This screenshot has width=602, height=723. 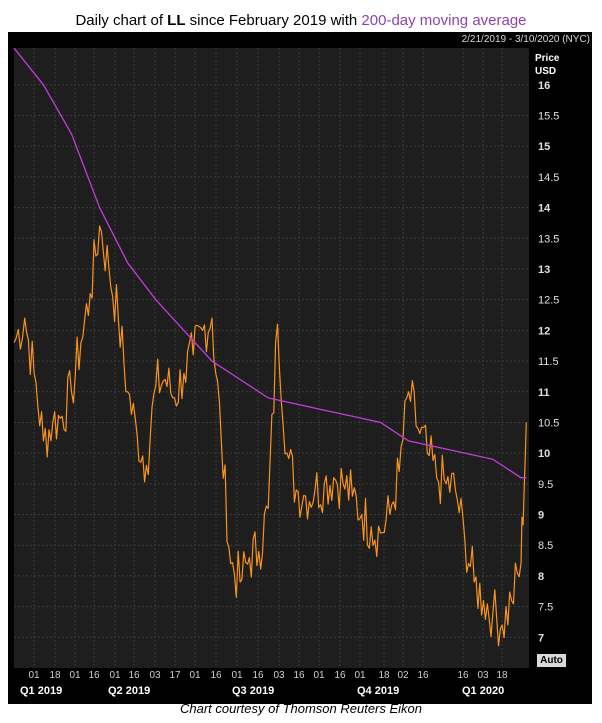 I want to click on x-quarter-label: Q3 2019, so click(x=253, y=691).